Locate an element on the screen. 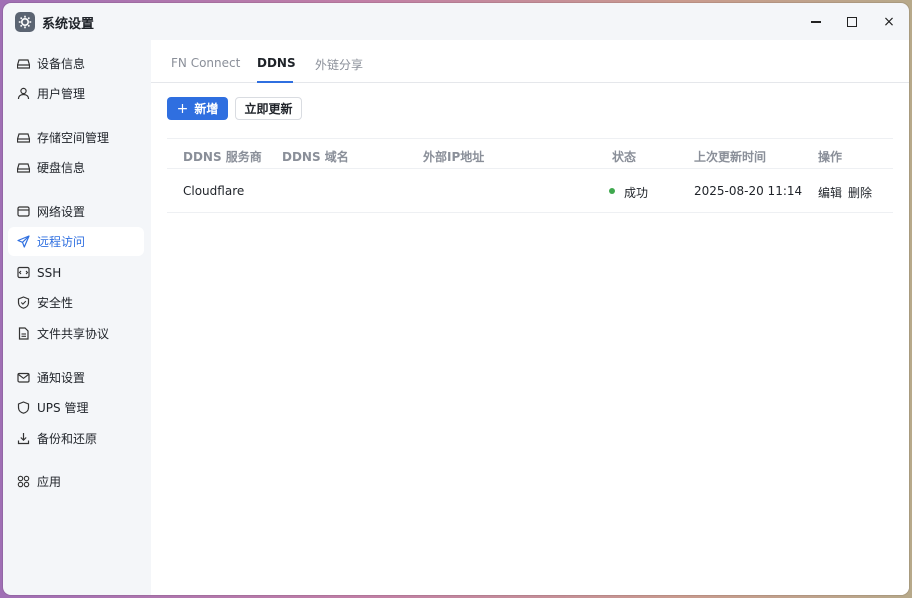 Image resolution: width=912 pixels, height=598 pixels. column-header-external-ip: 外部IP地址 is located at coordinates (454, 157).